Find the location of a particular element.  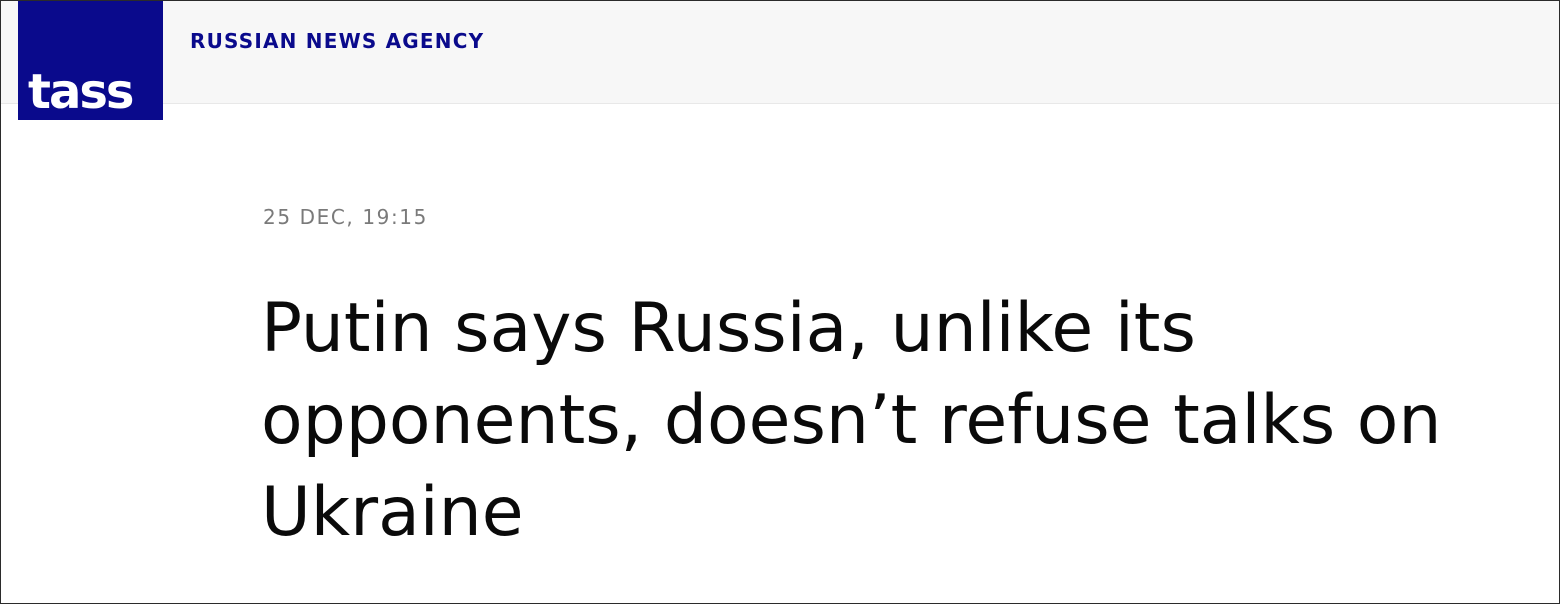

logo-wordmark: tass is located at coordinates (81, 92).